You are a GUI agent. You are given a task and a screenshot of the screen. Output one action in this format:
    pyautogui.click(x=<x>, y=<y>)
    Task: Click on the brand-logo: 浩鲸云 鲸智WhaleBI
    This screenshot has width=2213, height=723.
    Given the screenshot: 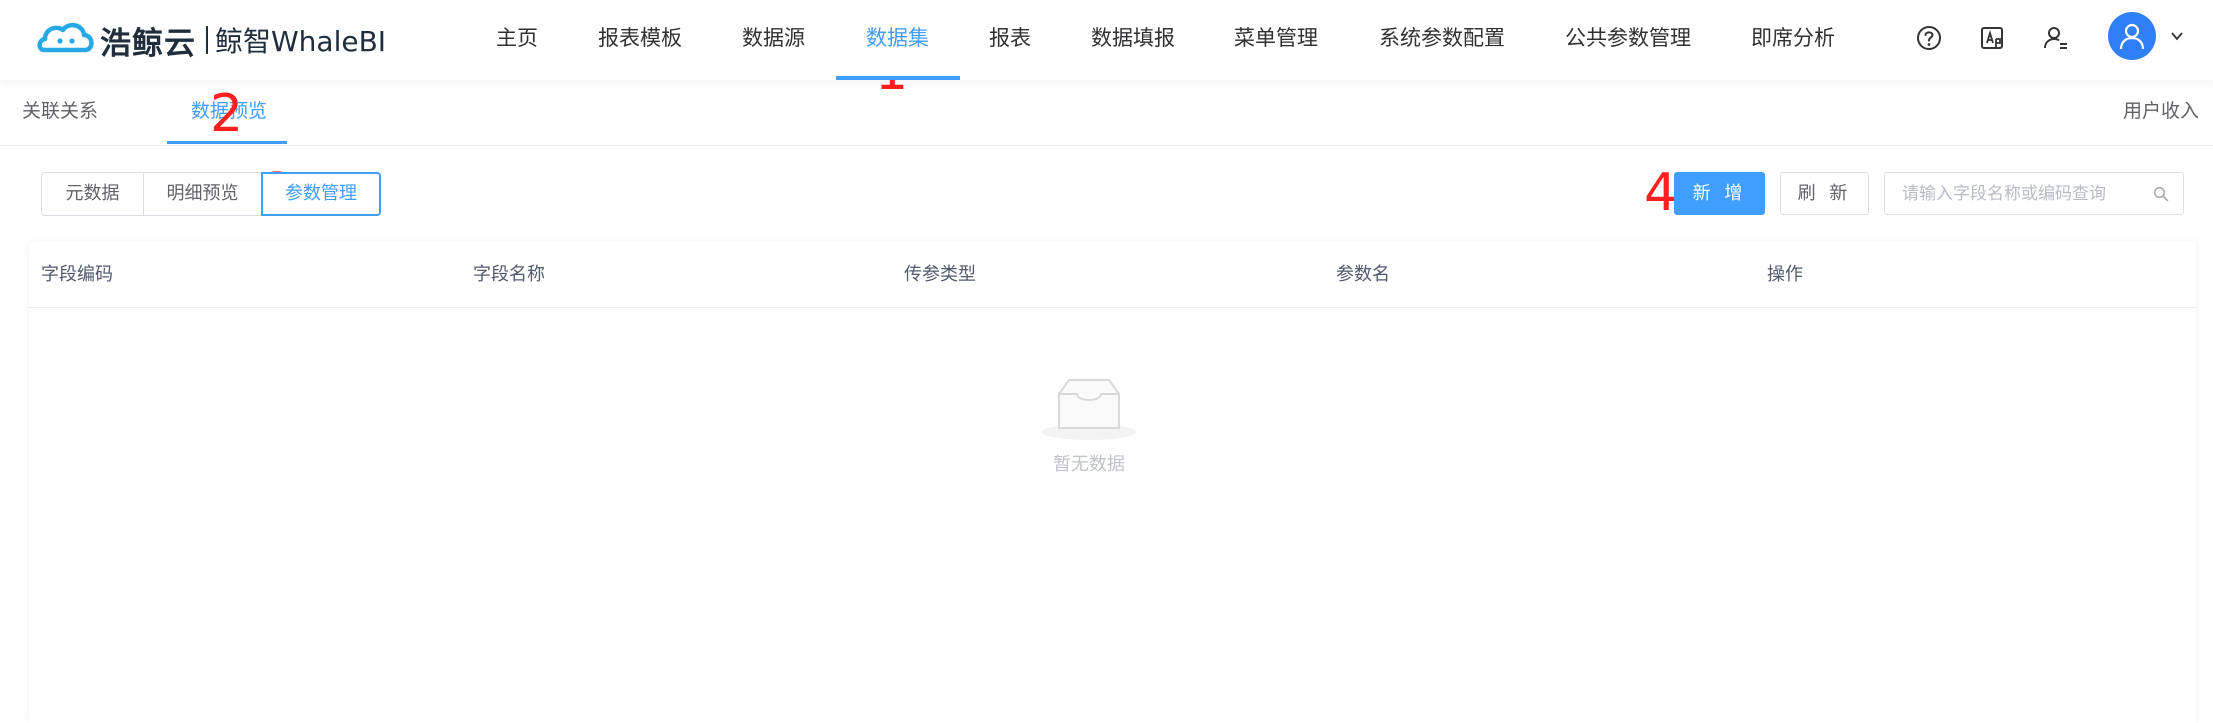 What is the action you would take?
    pyautogui.click(x=211, y=40)
    